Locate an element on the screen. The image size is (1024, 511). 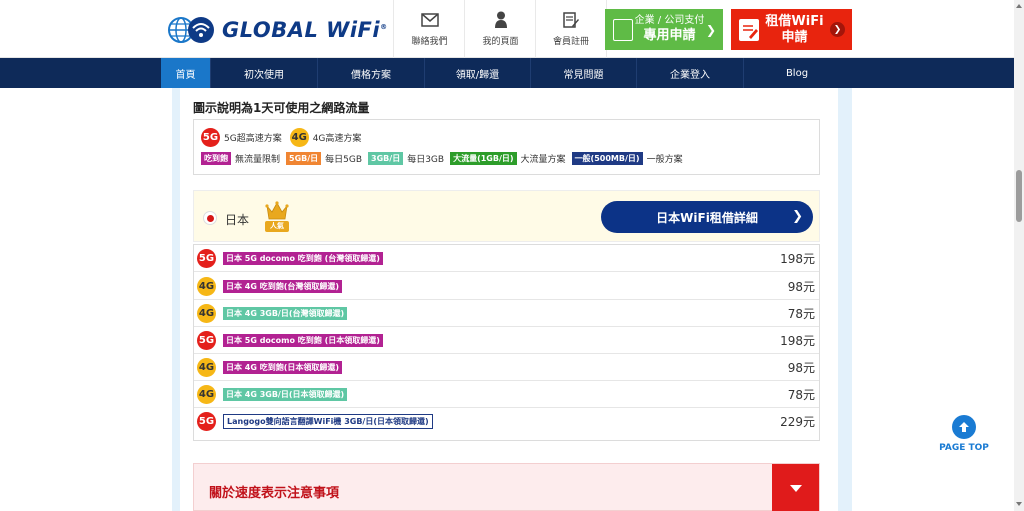
plan-name: 日本 5G docomo 吃到飽 (日本領取歸還) is located at coordinates (303, 340).